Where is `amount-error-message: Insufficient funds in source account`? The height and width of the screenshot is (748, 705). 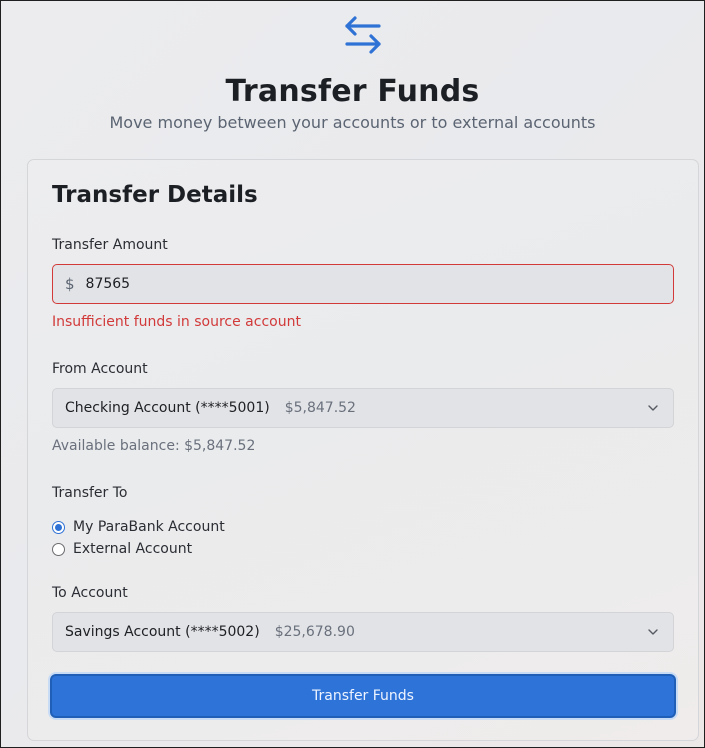
amount-error-message: Insufficient funds in source account is located at coordinates (176, 322).